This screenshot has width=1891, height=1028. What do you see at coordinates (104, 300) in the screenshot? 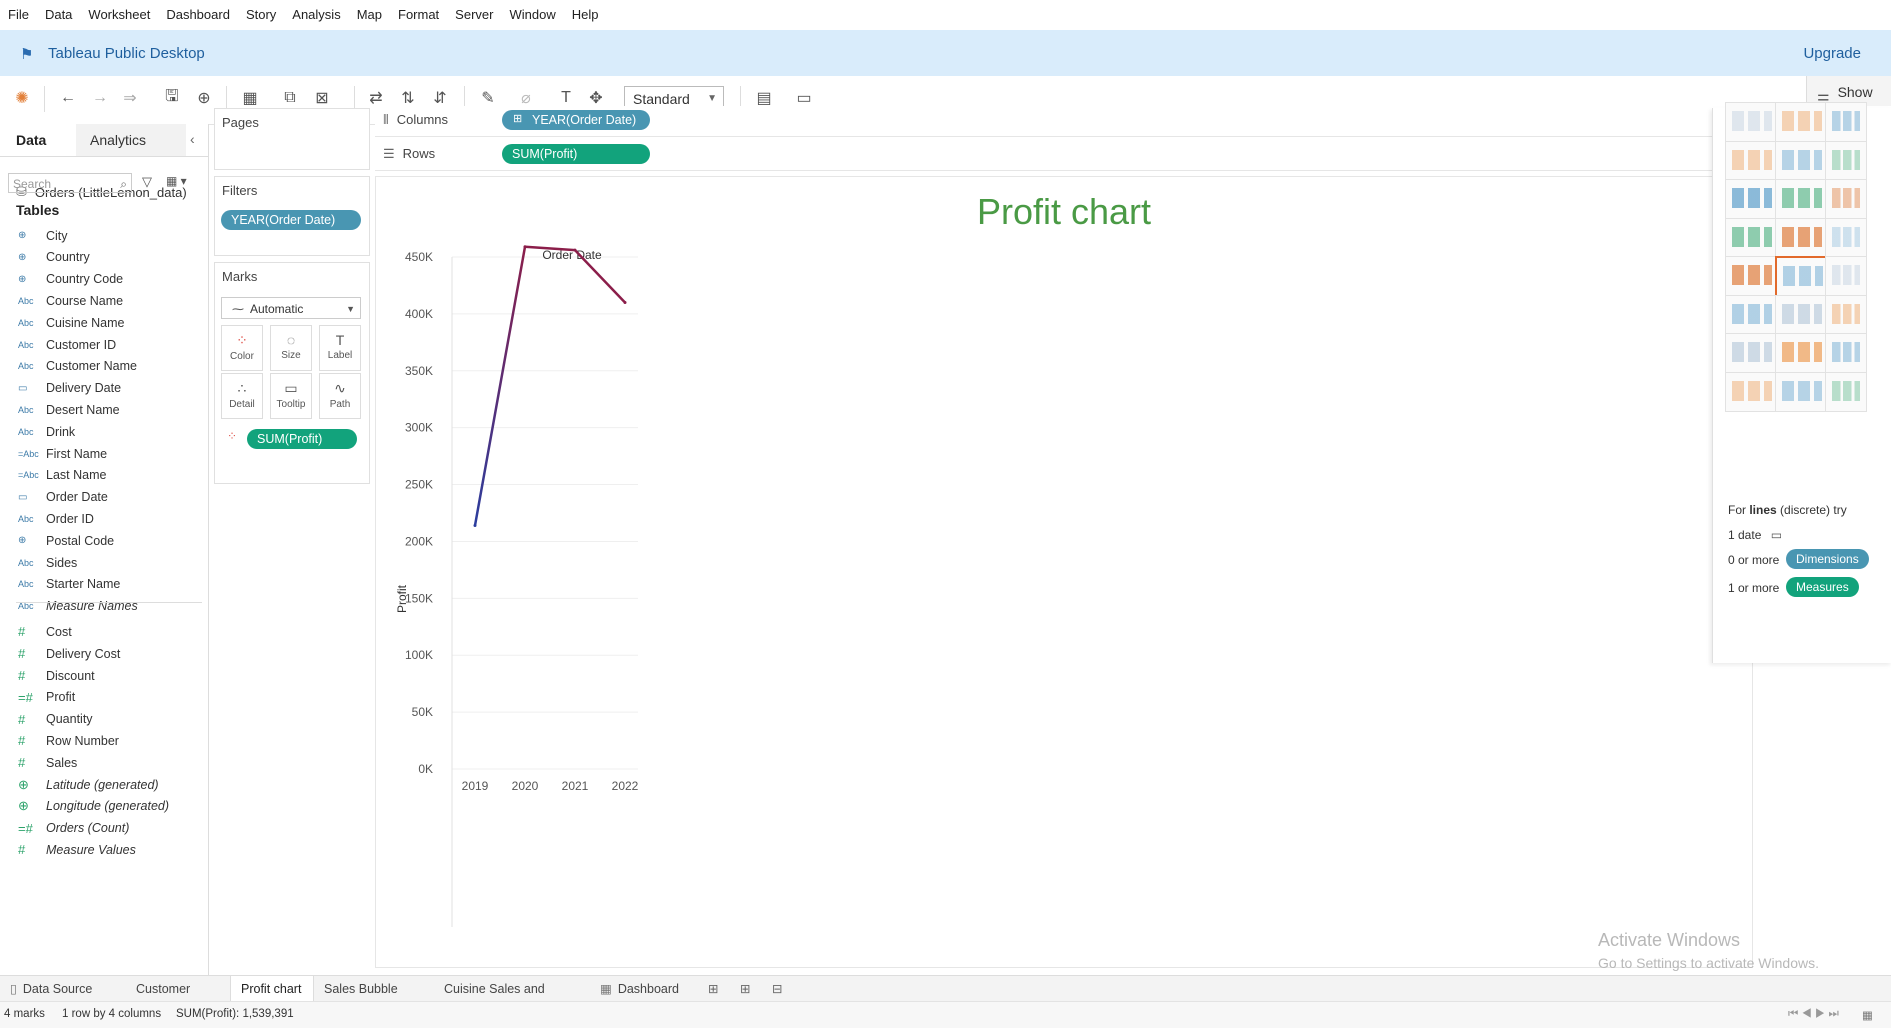
I see `field-course-name: Abc Course Name` at bounding box center [104, 300].